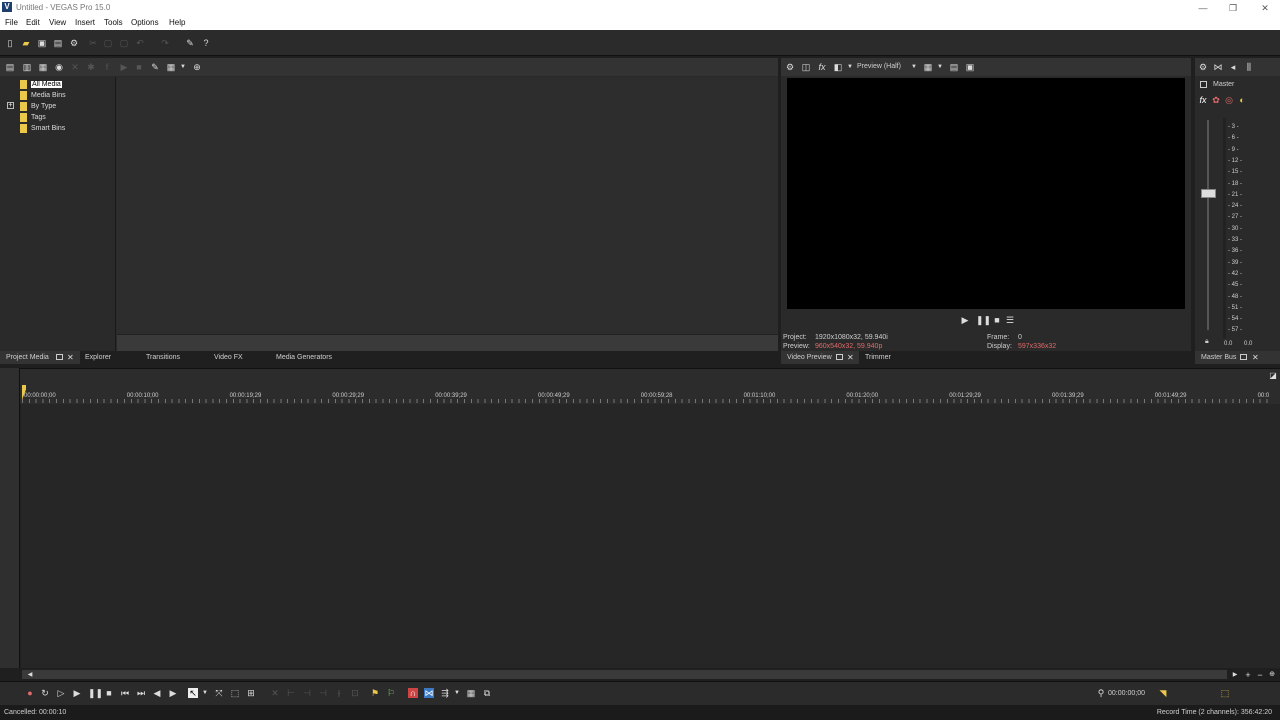 Image resolution: width=1280 pixels, height=720 pixels. Describe the element at coordinates (447, 342) in the screenshot. I see `media-list-scrollbar` at that location.